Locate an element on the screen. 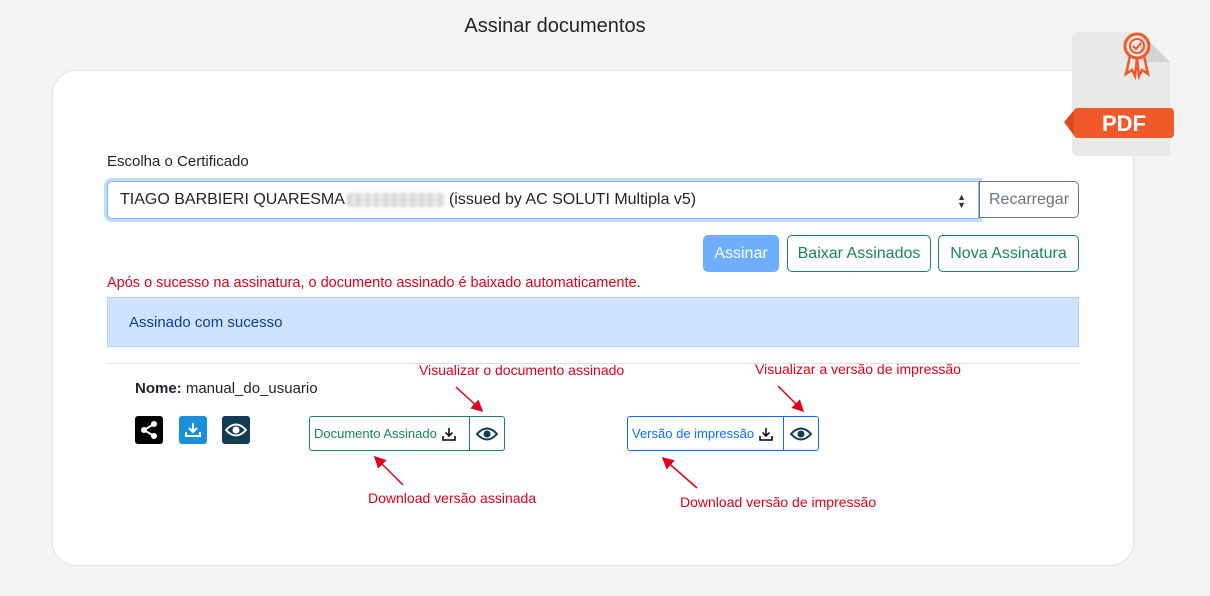 The image size is (1210, 596). annotation-view-print: Visualizar a versão de impressão is located at coordinates (858, 369).